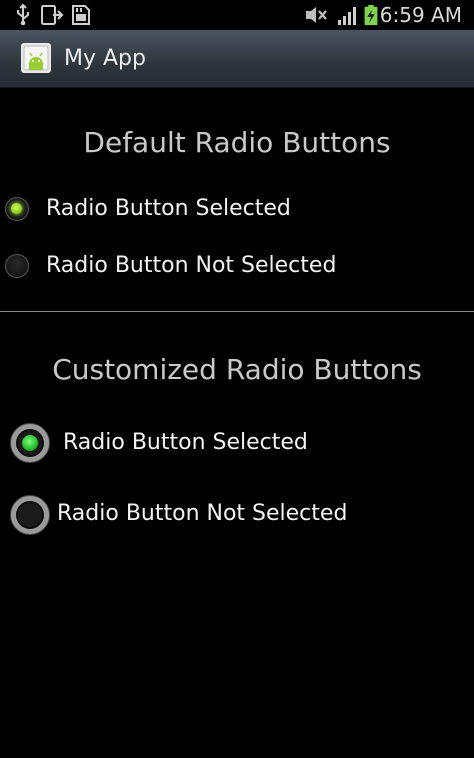 The height and width of the screenshot is (758, 474). Describe the element at coordinates (347, 16) in the screenshot. I see `signal-icon` at that location.